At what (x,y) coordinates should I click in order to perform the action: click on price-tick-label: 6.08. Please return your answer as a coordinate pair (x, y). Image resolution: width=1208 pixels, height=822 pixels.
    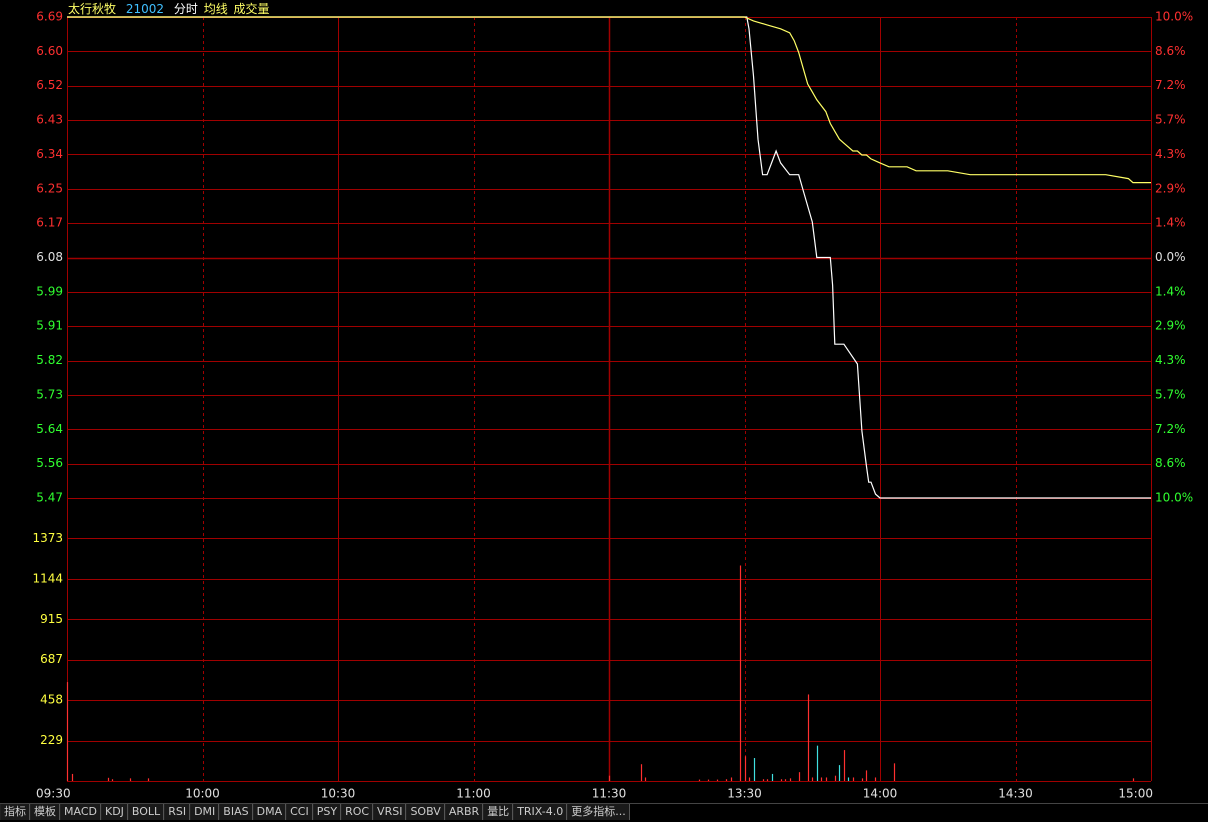
    Looking at the image, I should click on (49, 257).